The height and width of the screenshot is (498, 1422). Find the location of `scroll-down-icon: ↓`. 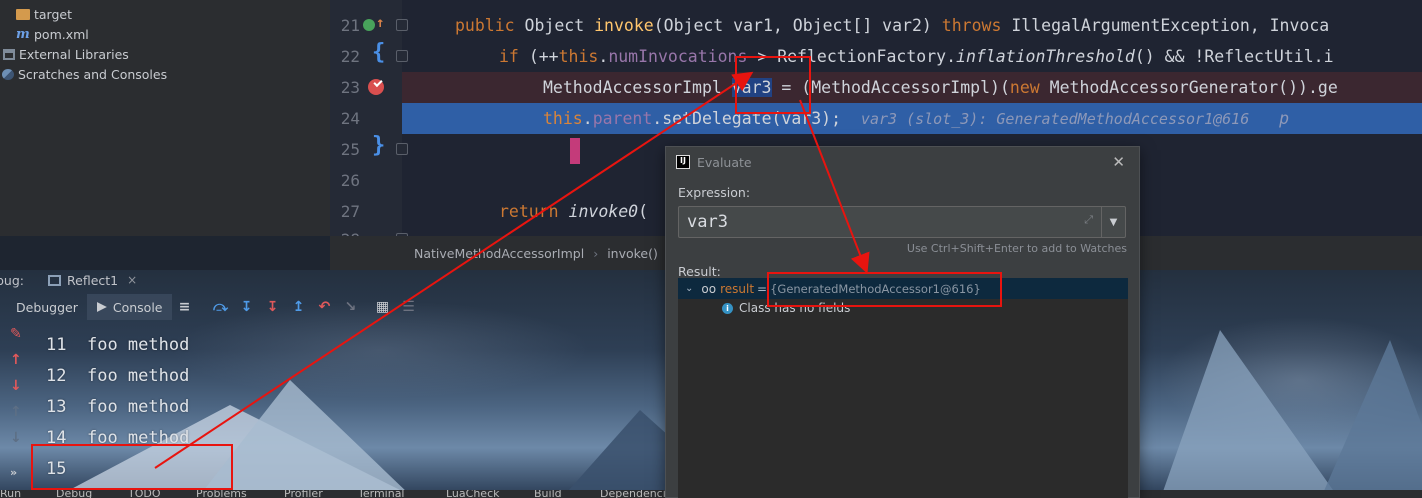

scroll-down-icon: ↓ is located at coordinates (16, 438).